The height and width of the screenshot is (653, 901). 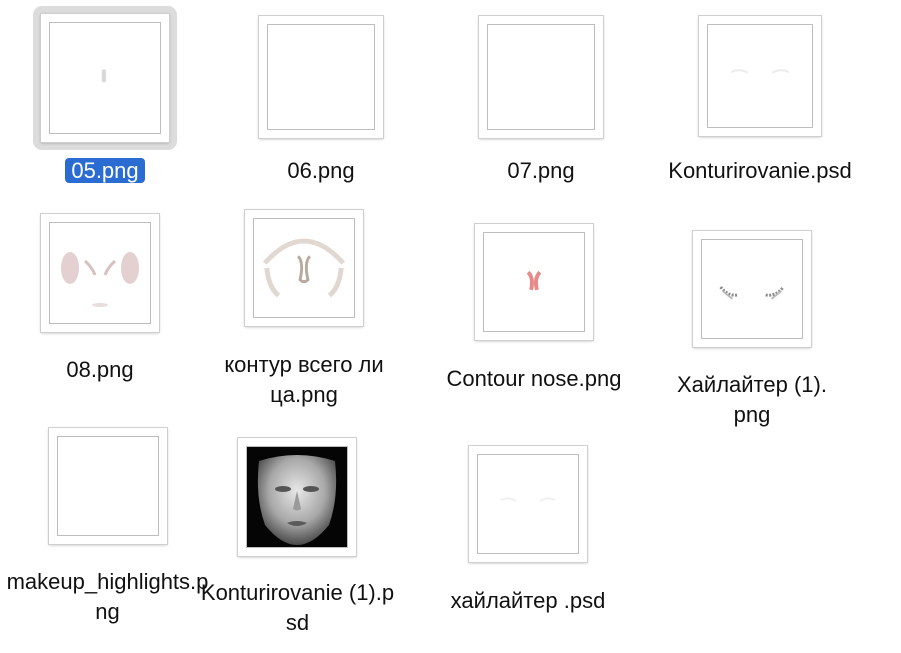 I want to click on file-label: Contour nose.png, so click(x=534, y=379).